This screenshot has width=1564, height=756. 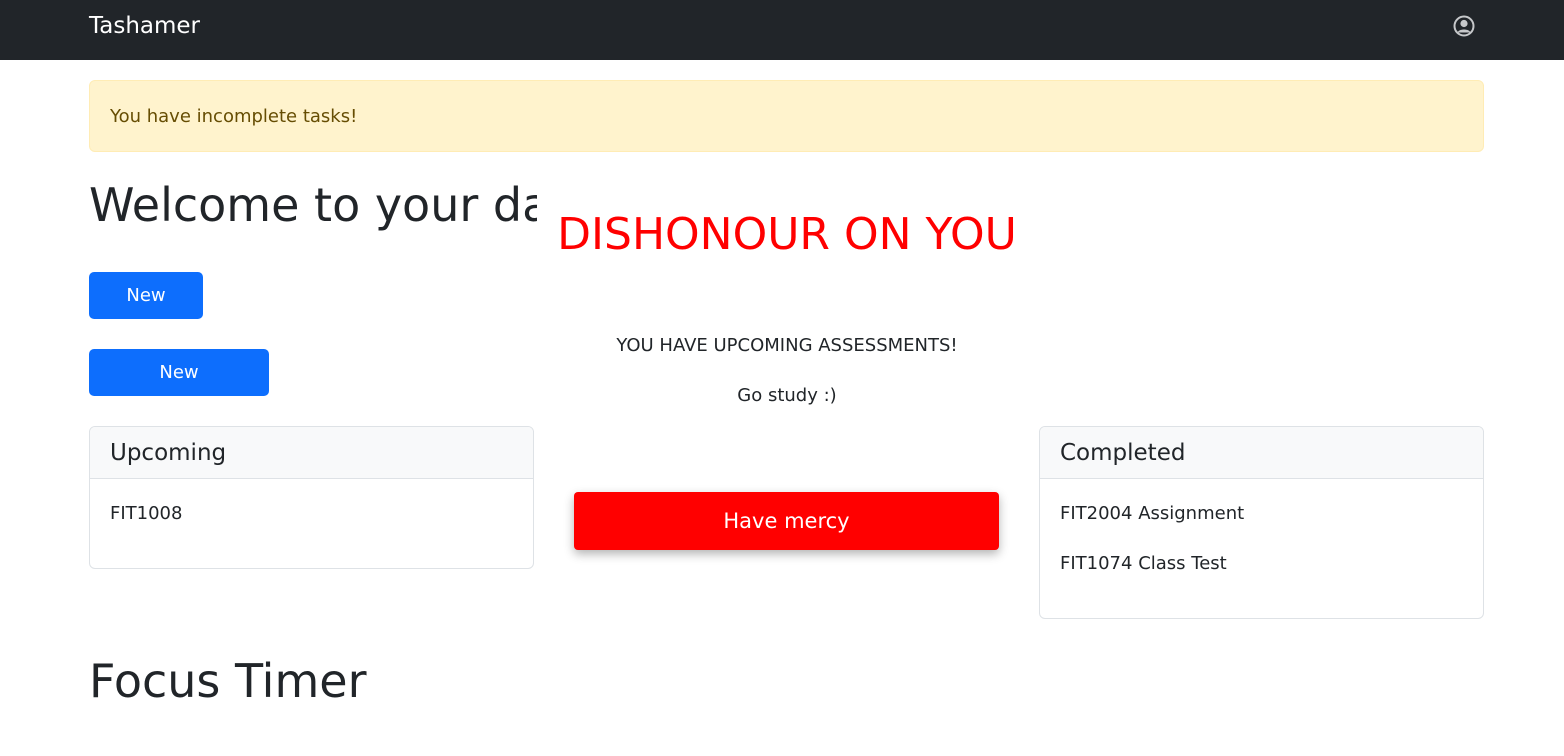 I want to click on new-task-button: New Task, so click(x=146, y=312).